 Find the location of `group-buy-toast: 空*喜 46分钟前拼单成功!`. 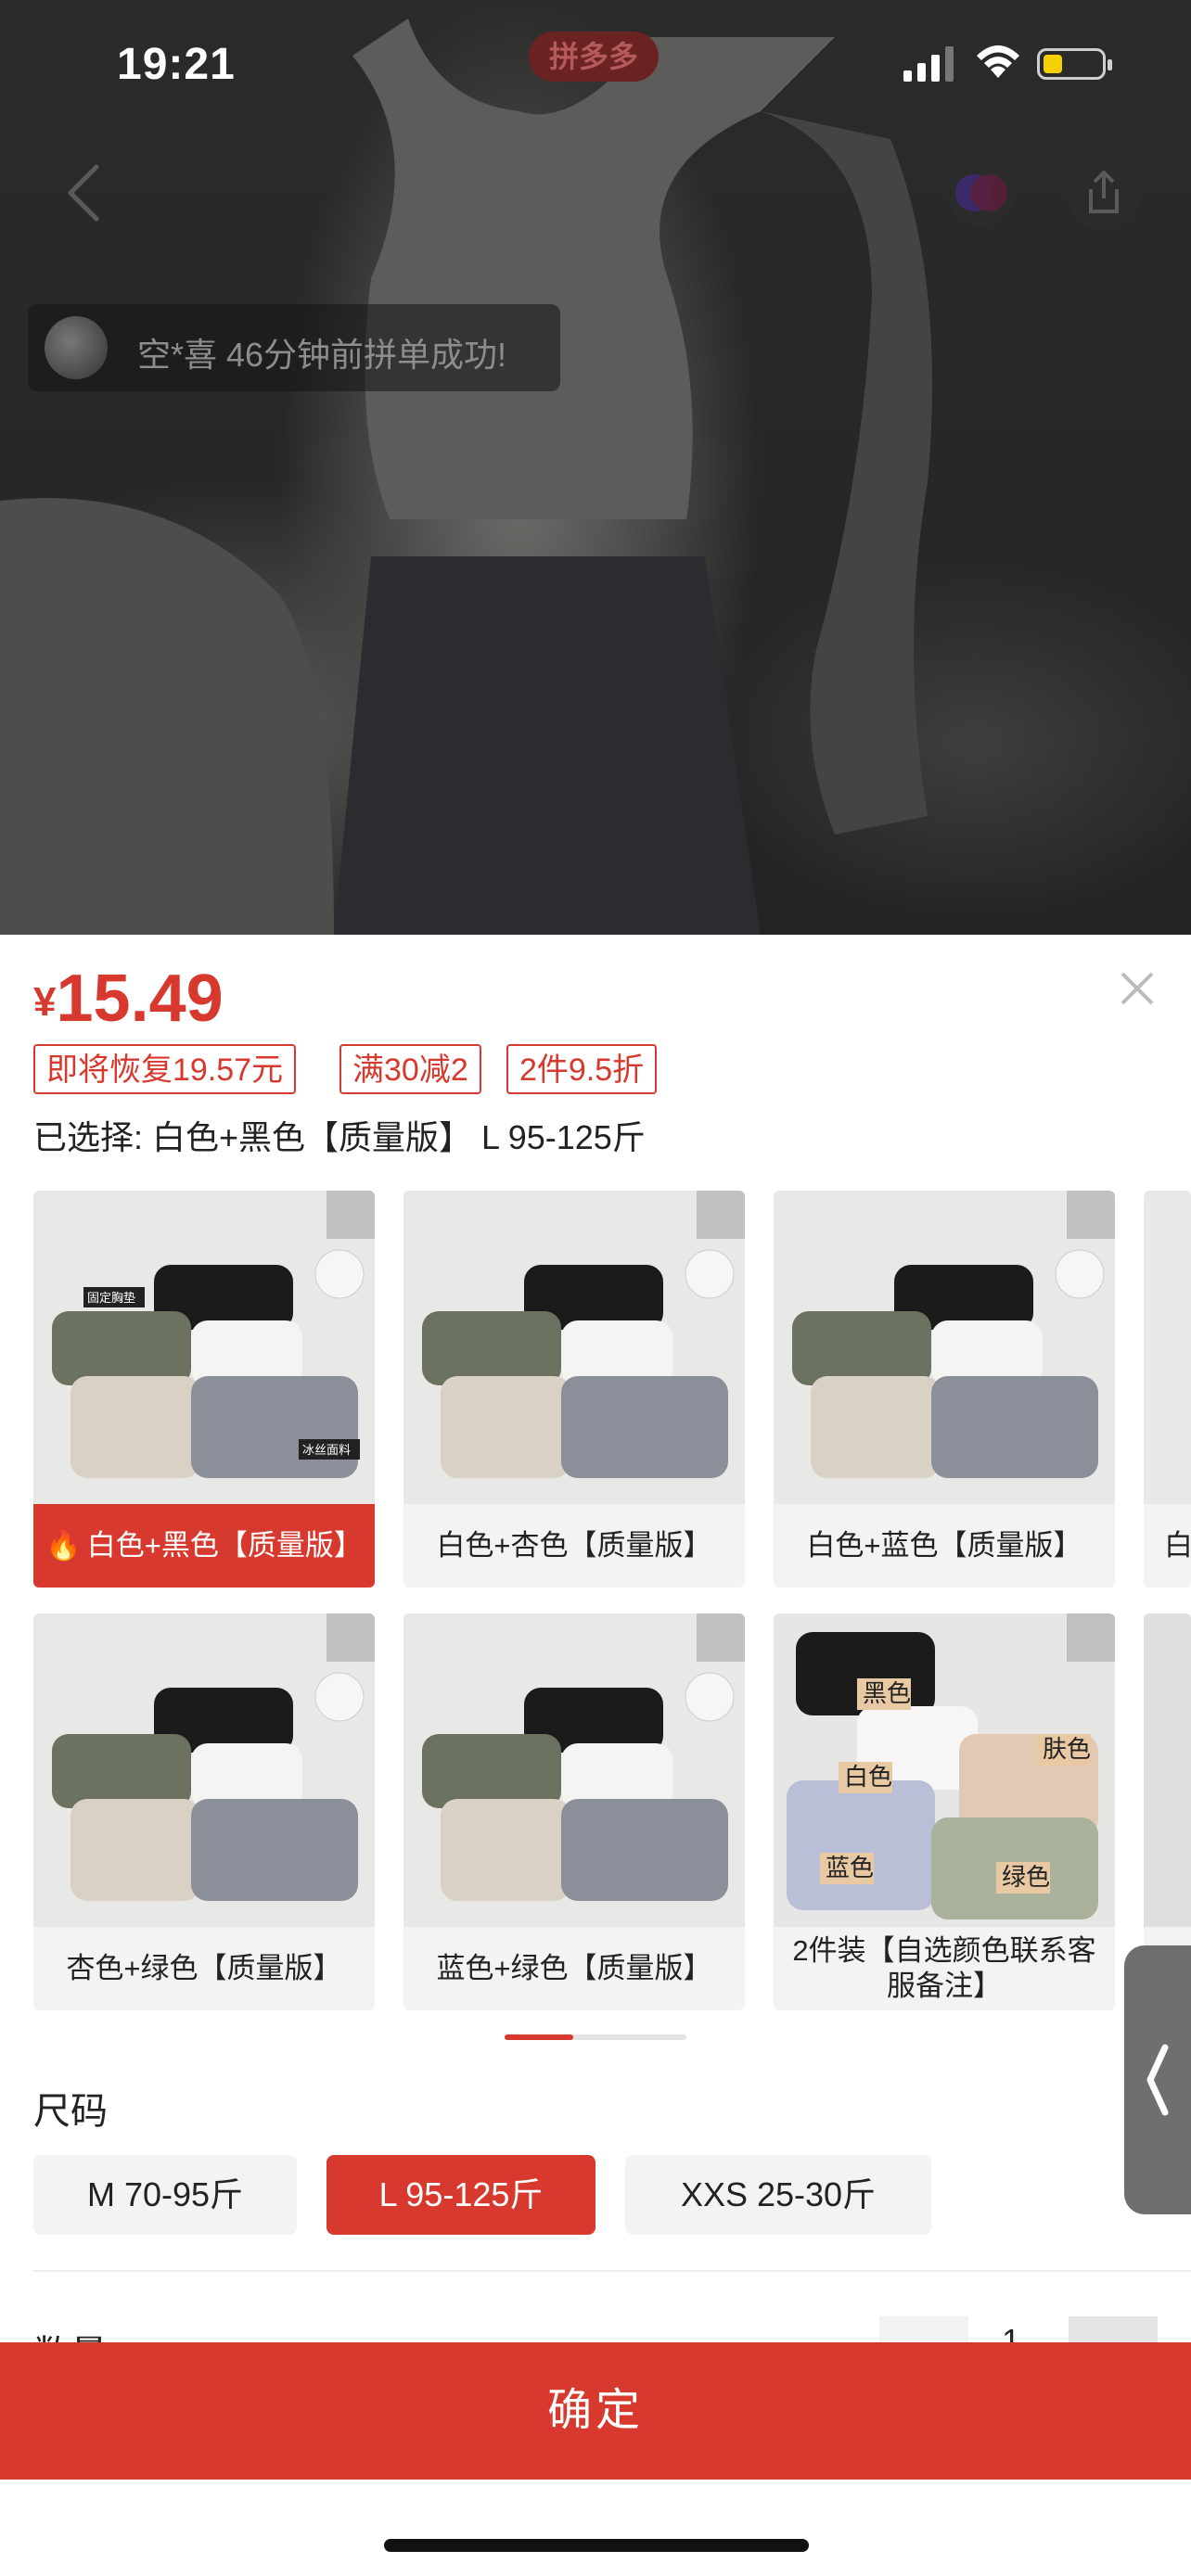

group-buy-toast: 空*喜 46分钟前拼单成功! is located at coordinates (294, 348).